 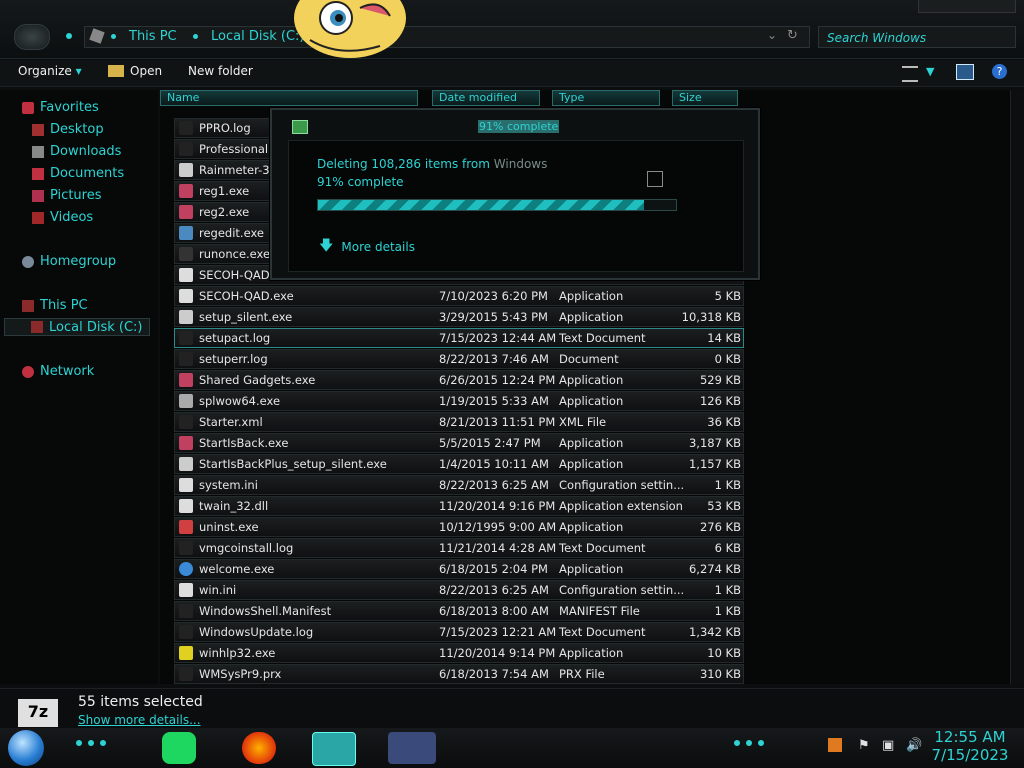 What do you see at coordinates (910, 74) in the screenshot?
I see `view-options-icon` at bounding box center [910, 74].